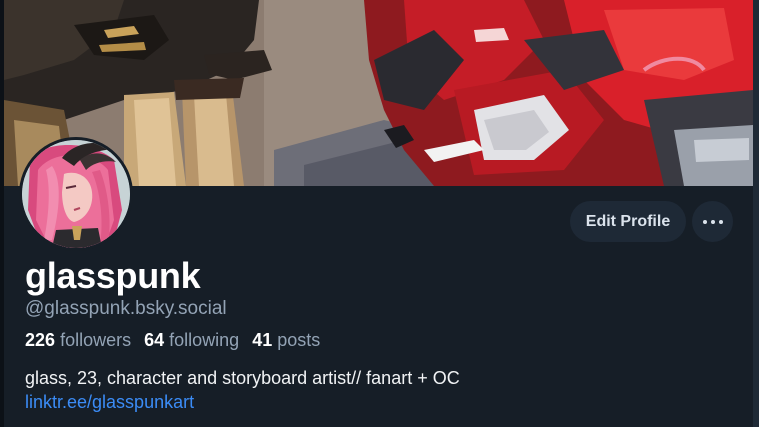 This screenshot has height=427, width=759. What do you see at coordinates (96, 340) in the screenshot?
I see `followers-label: followers` at bounding box center [96, 340].